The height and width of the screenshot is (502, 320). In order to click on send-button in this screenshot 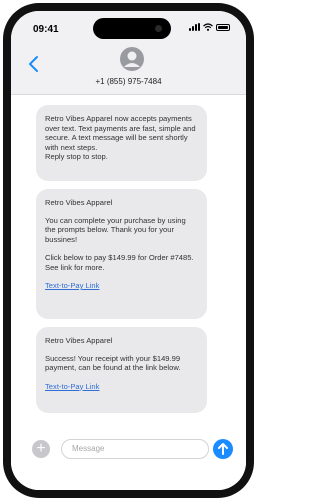, I will do `click(223, 449)`.